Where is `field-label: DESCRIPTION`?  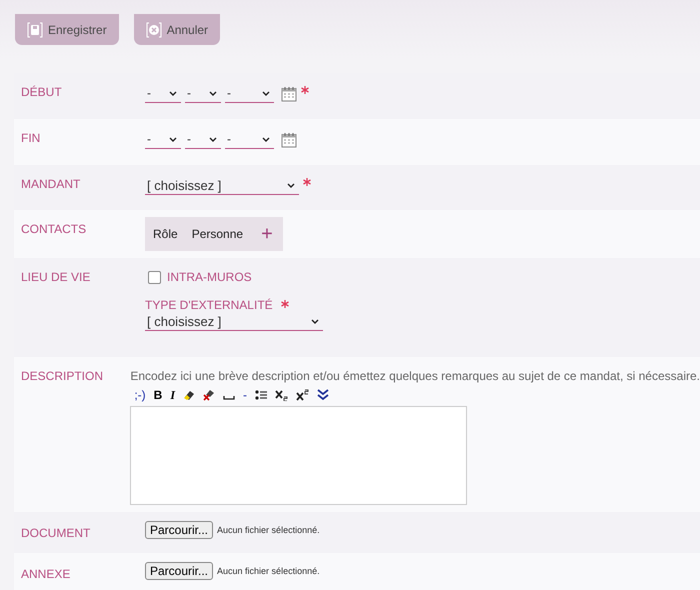 field-label: DESCRIPTION is located at coordinates (62, 376).